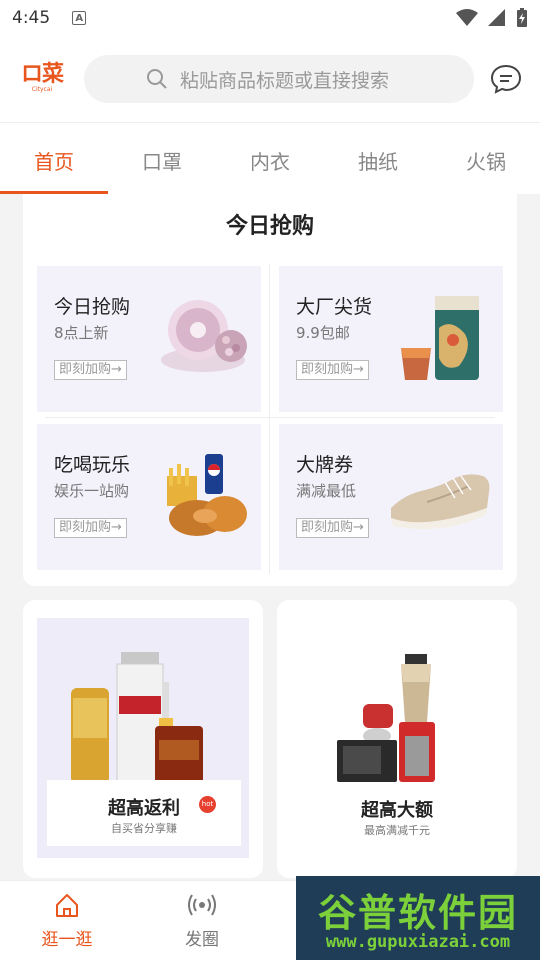 The image size is (540, 960). What do you see at coordinates (81, 333) in the screenshot?
I see `cell-subtitle: 8点上新` at bounding box center [81, 333].